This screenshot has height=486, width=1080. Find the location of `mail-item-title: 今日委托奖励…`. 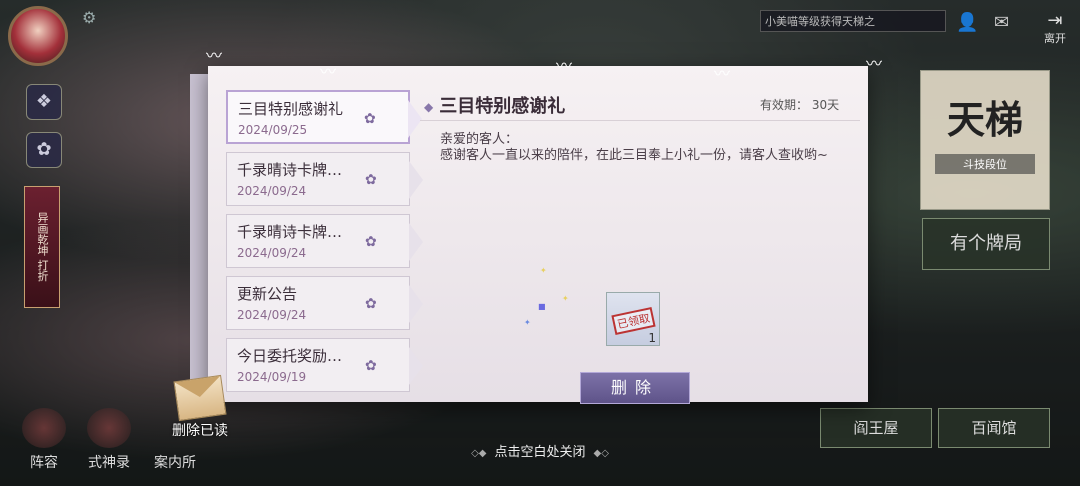

mail-item-title: 今日委托奖励… is located at coordinates (290, 356).